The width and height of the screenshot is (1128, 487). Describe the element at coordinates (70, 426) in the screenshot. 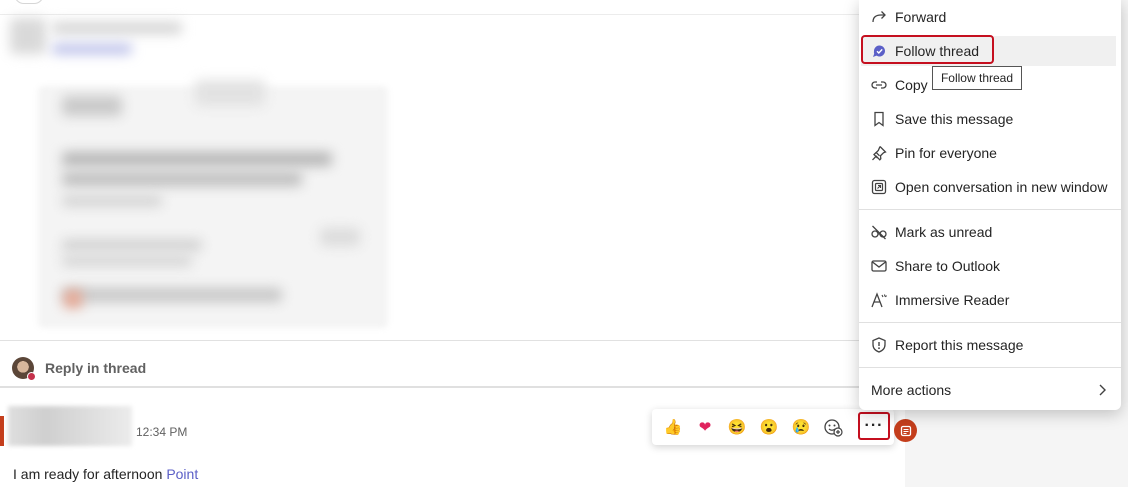

I see `blurred-sender-block` at that location.